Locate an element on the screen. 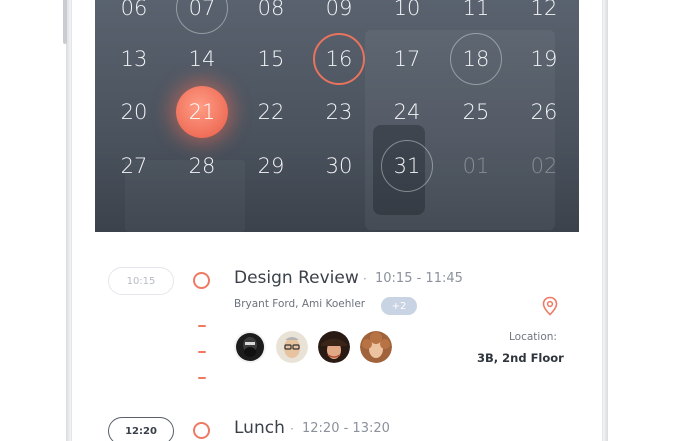 The image size is (700, 441). calendar-day: 13 is located at coordinates (134, 59).